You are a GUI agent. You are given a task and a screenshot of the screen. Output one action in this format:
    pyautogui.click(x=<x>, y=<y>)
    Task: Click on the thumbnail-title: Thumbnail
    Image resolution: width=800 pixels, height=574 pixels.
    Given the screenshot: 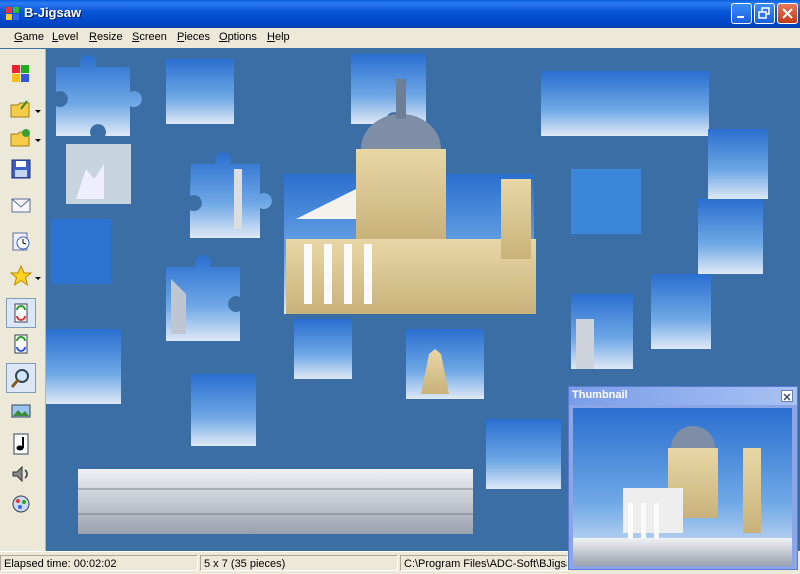 What is the action you would take?
    pyautogui.click(x=600, y=395)
    